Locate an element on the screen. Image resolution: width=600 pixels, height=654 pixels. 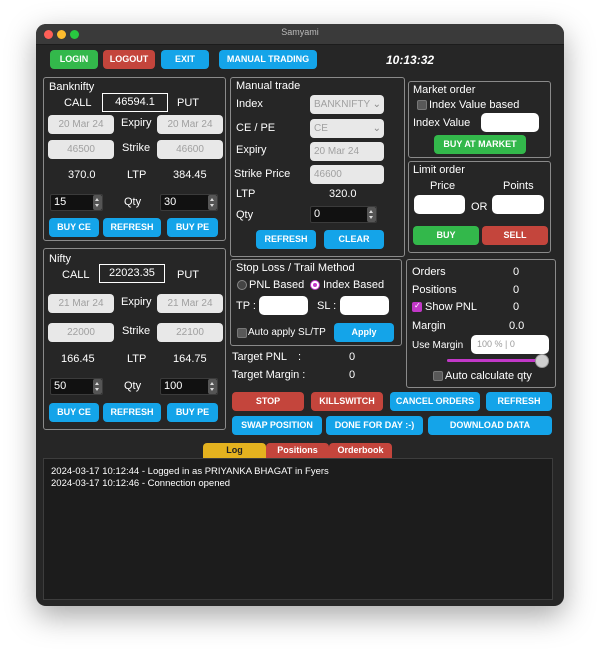
nifty-put-expiry-field: 21 Mar 24 is located at coordinates (190, 303).